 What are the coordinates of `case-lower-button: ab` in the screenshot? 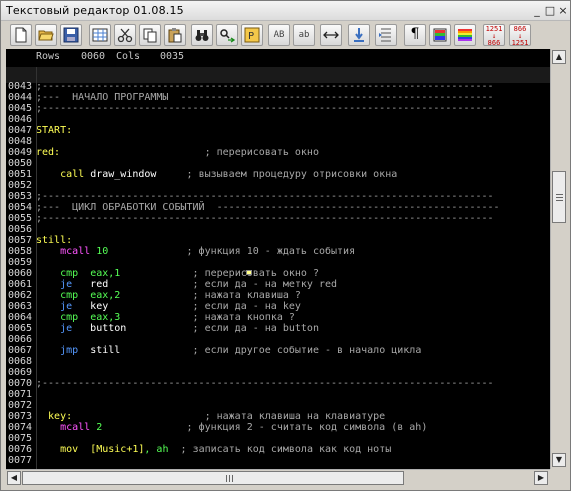 It's located at (304, 35).